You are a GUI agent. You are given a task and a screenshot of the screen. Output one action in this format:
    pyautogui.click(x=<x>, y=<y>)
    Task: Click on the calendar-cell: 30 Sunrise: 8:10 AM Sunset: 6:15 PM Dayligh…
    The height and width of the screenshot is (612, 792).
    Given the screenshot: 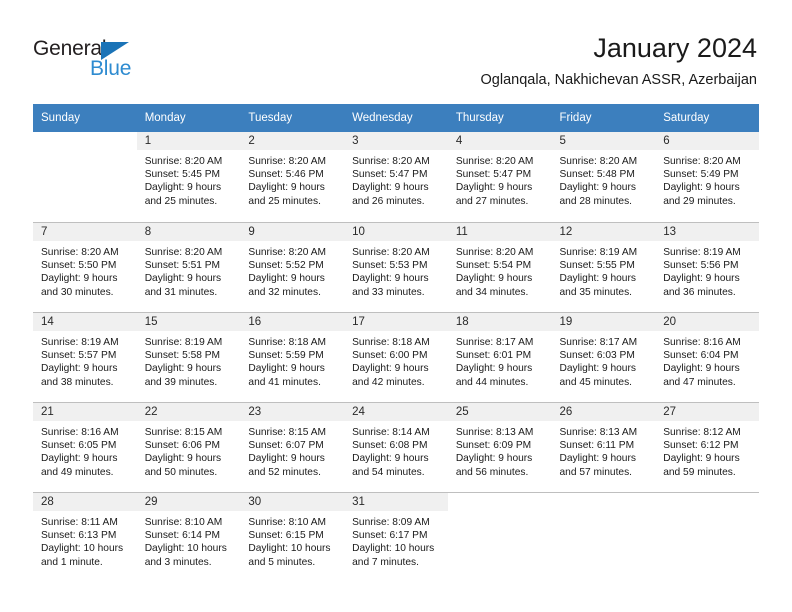 What is the action you would take?
    pyautogui.click(x=292, y=537)
    